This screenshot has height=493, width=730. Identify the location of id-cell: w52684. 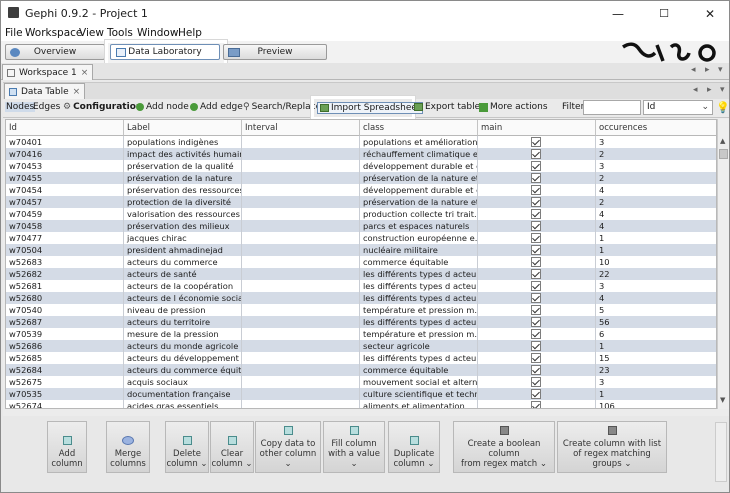
(65, 370).